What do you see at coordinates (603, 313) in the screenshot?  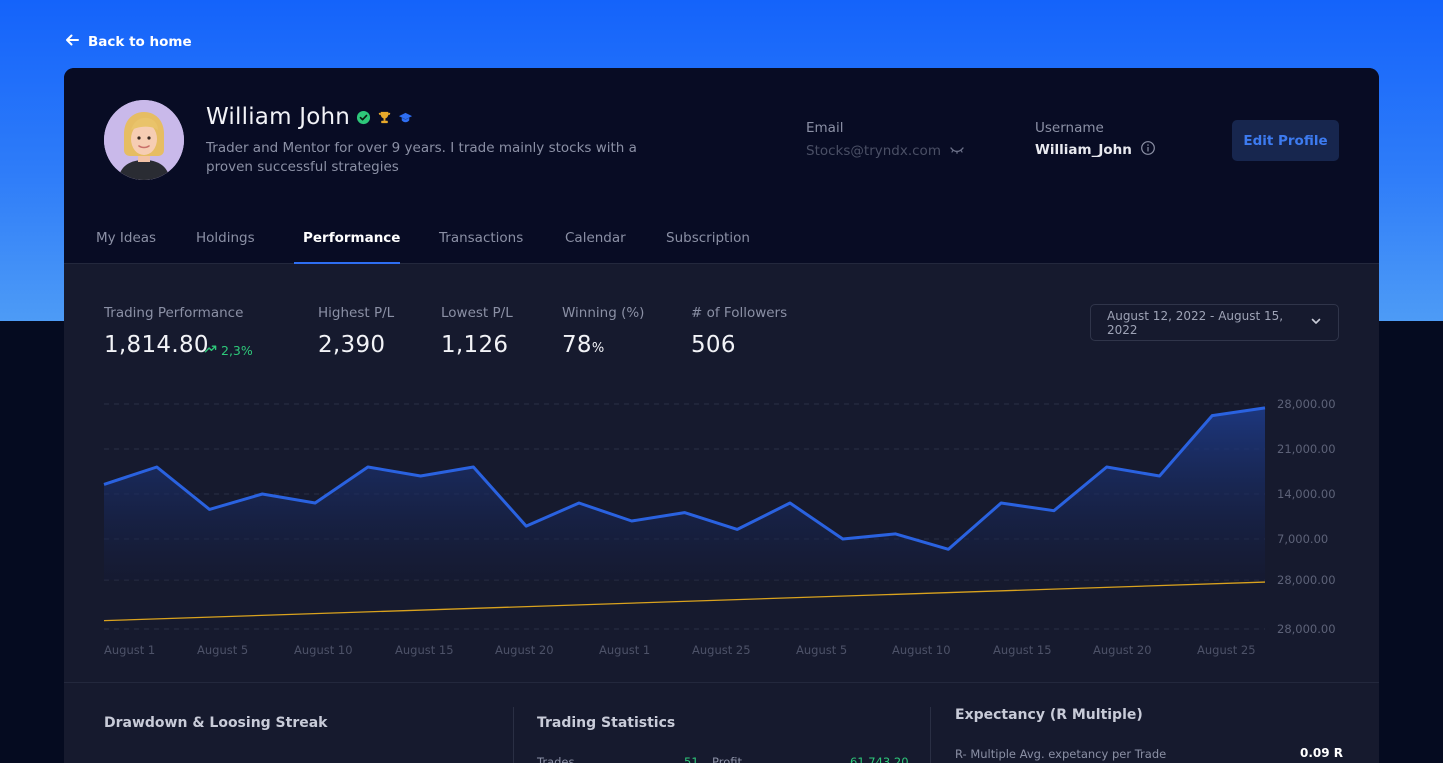 I see `stat-label-winning: Winning (%)` at bounding box center [603, 313].